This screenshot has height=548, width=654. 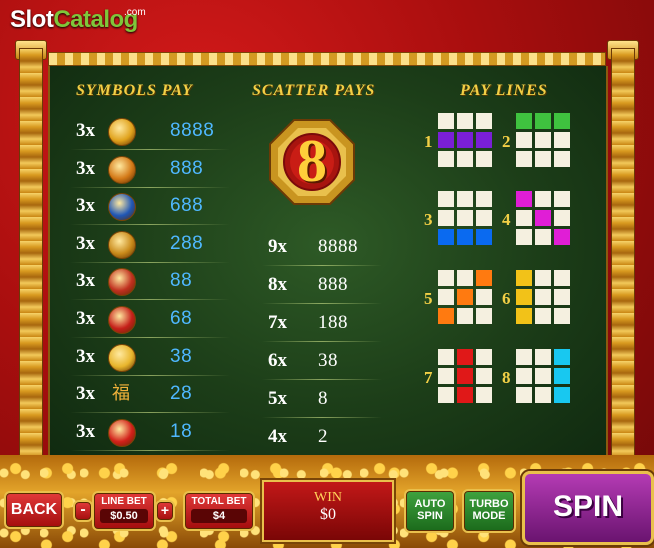 What do you see at coordinates (323, 398) in the screenshot?
I see `scatter-payout: 8` at bounding box center [323, 398].